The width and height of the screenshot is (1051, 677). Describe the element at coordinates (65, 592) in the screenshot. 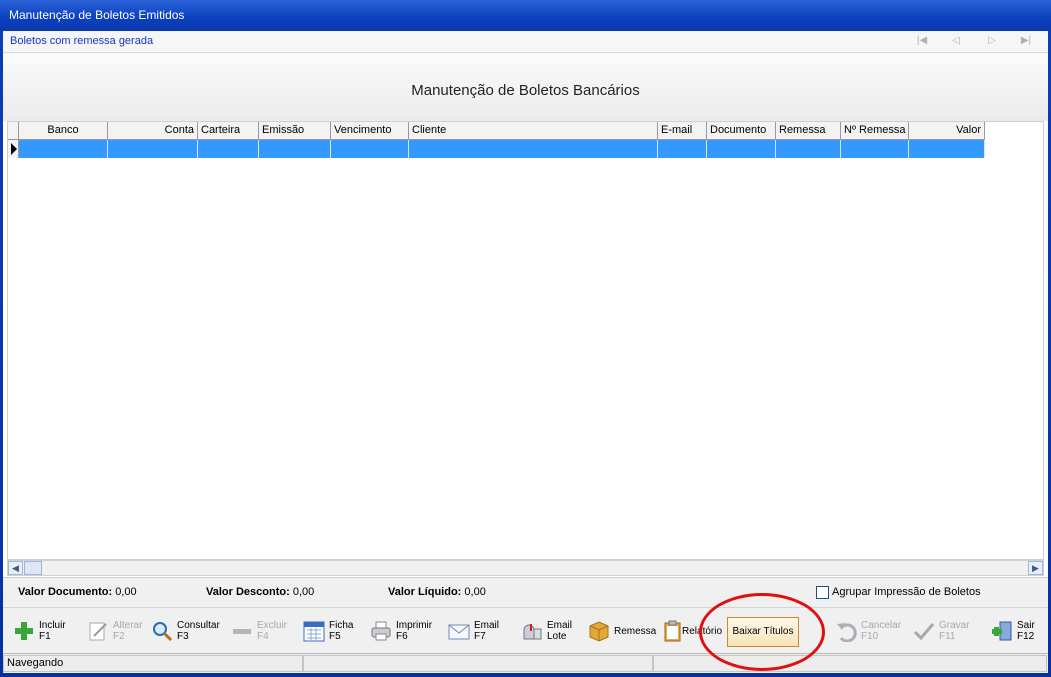

I see `valor-documento-label: Valor Documento:` at that location.